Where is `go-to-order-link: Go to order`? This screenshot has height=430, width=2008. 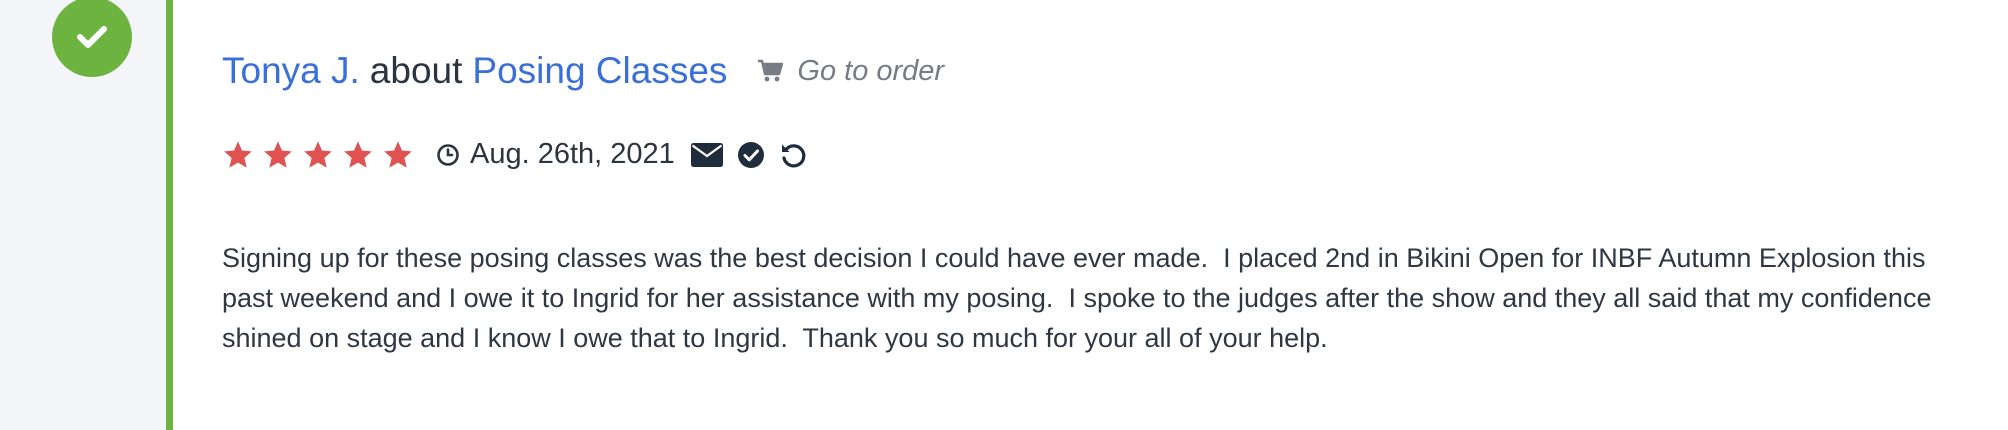
go-to-order-link: Go to order is located at coordinates (850, 71).